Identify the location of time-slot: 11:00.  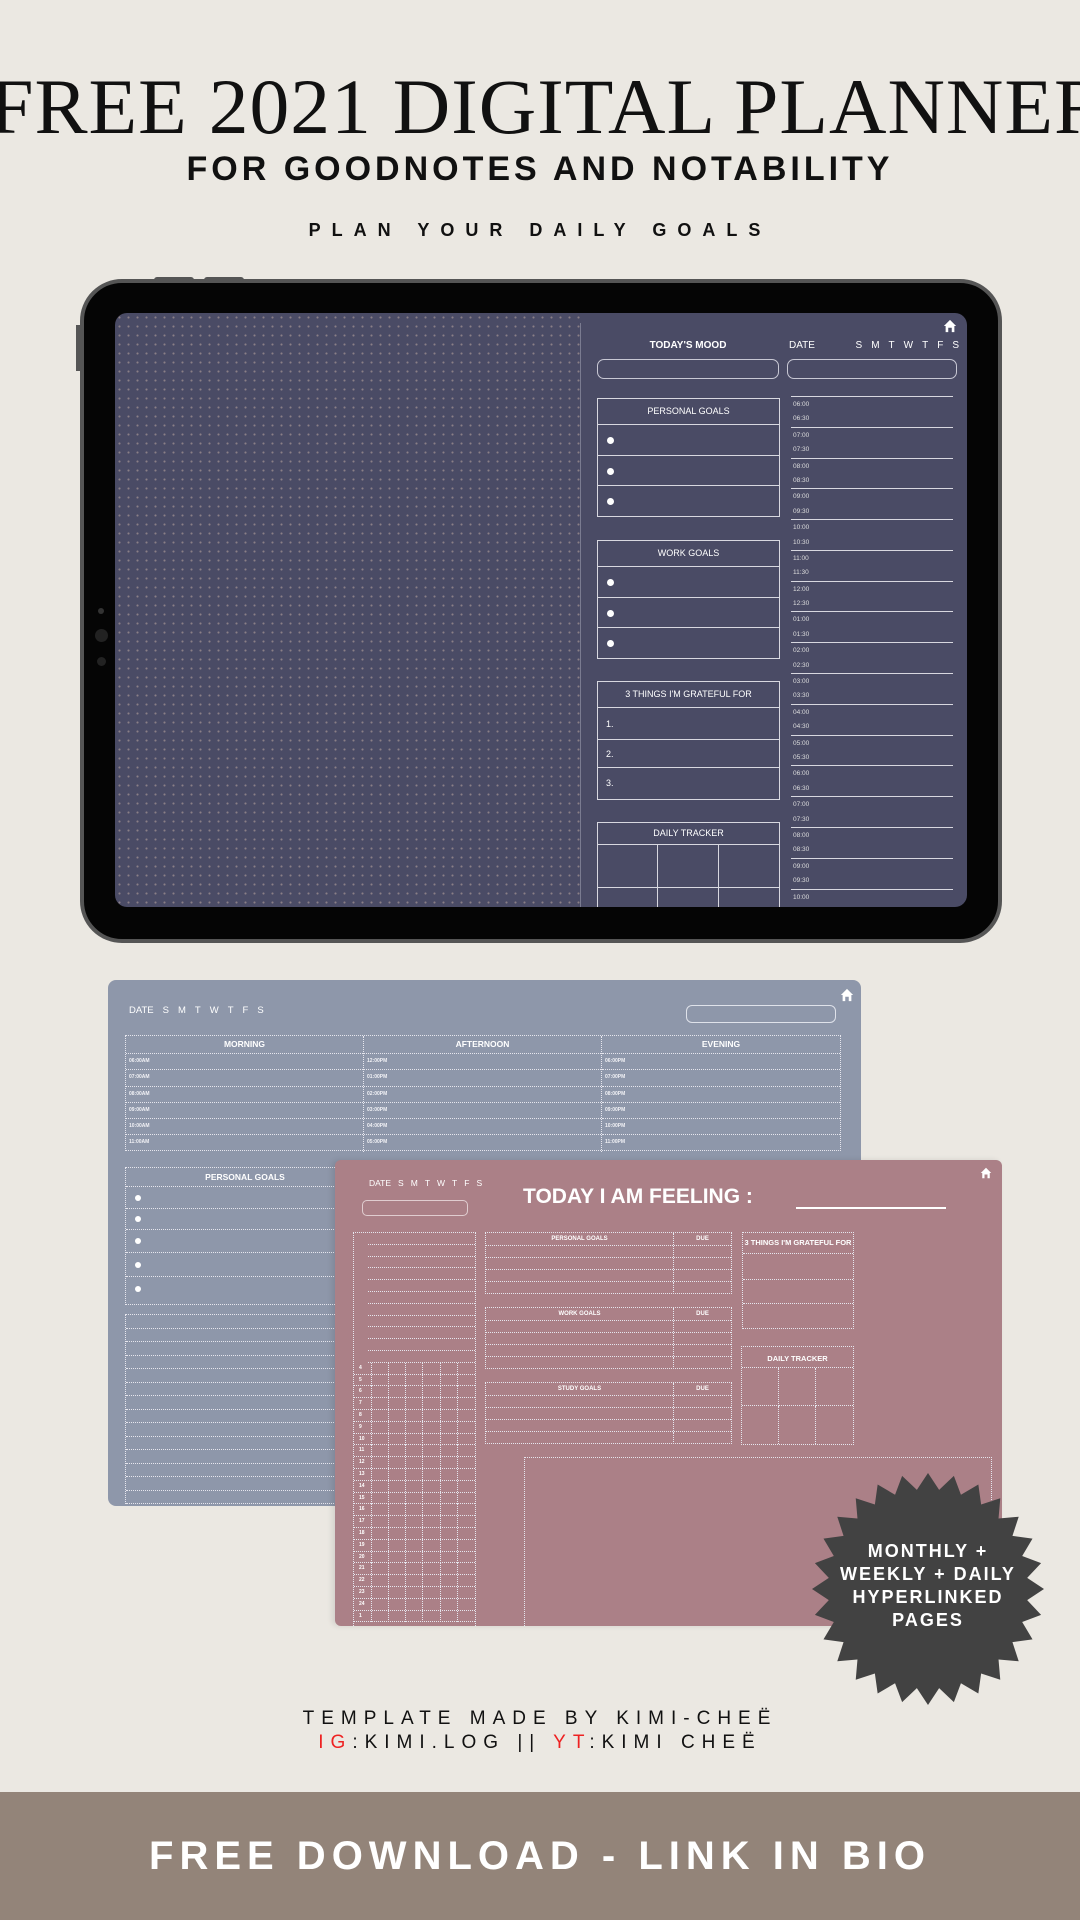
(872, 557).